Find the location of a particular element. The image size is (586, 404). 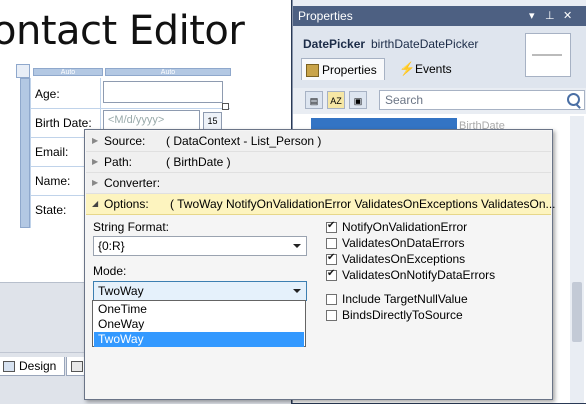

properties-panel-title: Properties is located at coordinates (325, 16).